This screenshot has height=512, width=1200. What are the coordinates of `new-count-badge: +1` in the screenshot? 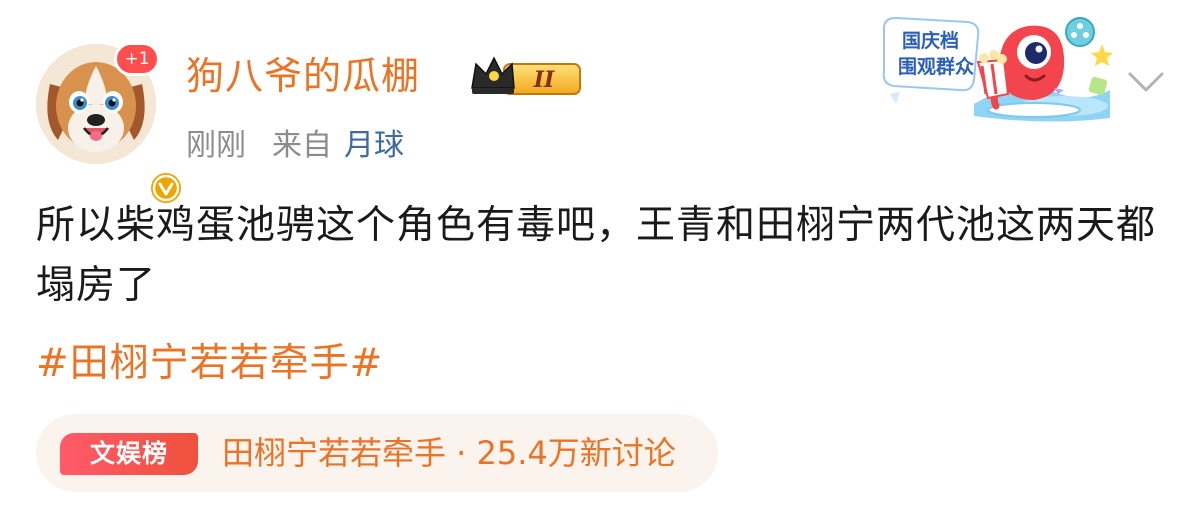 It's located at (137, 59).